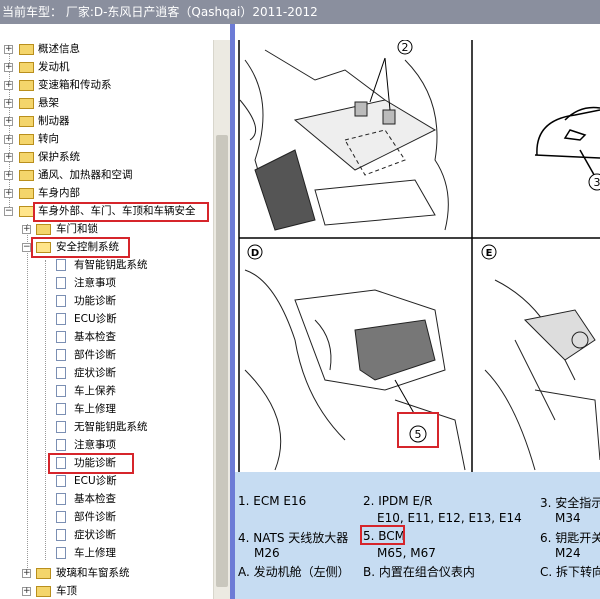 This screenshot has width=600, height=599. I want to click on tree-item-label: 悬架, so click(48, 103).